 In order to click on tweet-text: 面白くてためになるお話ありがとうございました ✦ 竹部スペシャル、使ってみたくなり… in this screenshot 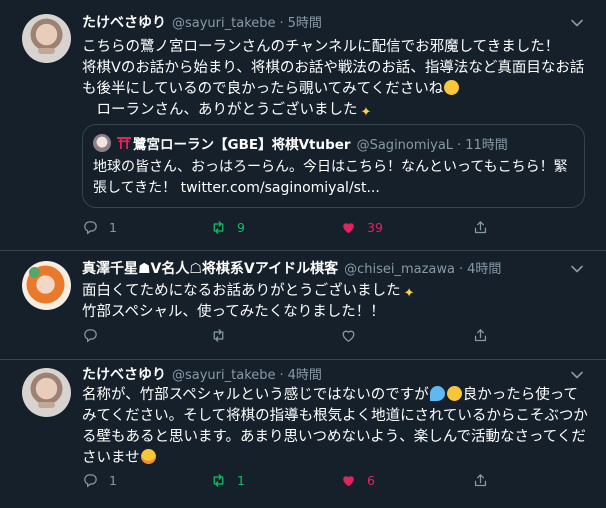, I will do `click(337, 302)`.